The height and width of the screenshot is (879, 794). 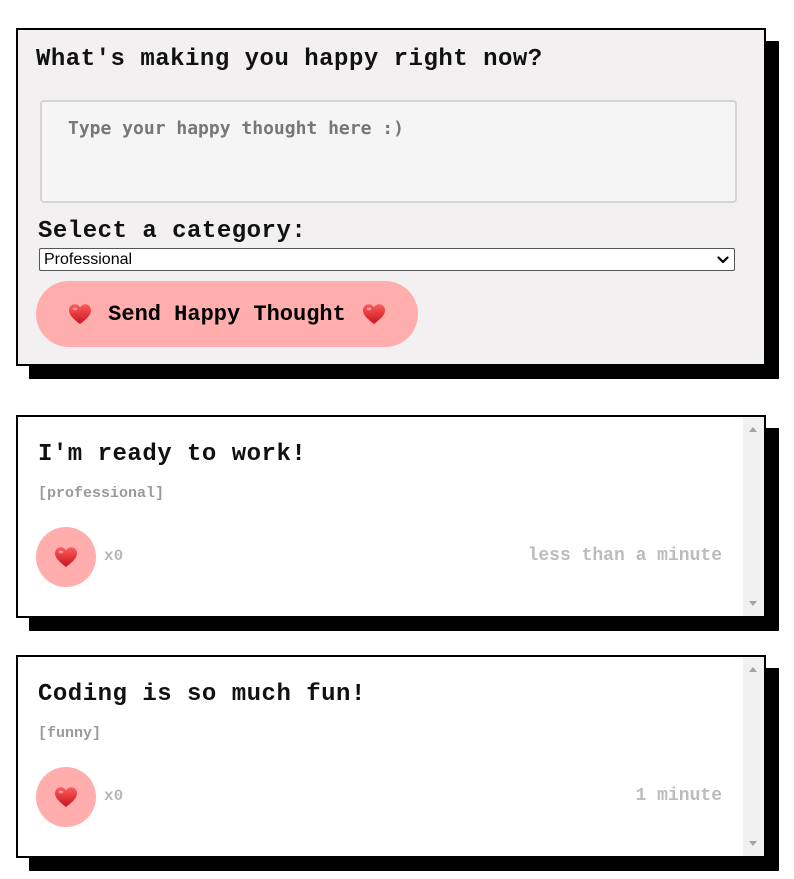 What do you see at coordinates (88, 259) in the screenshot?
I see `category-selected-value: Professional` at bounding box center [88, 259].